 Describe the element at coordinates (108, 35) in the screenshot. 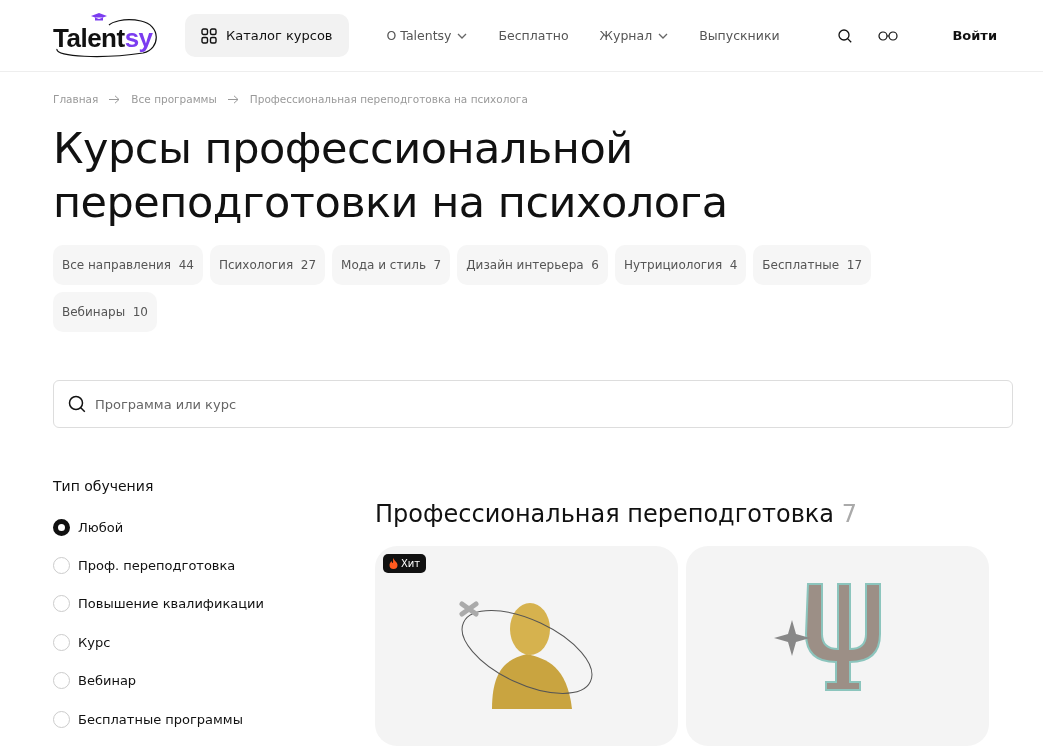

I see `talentsy-logo: Talentsy` at that location.